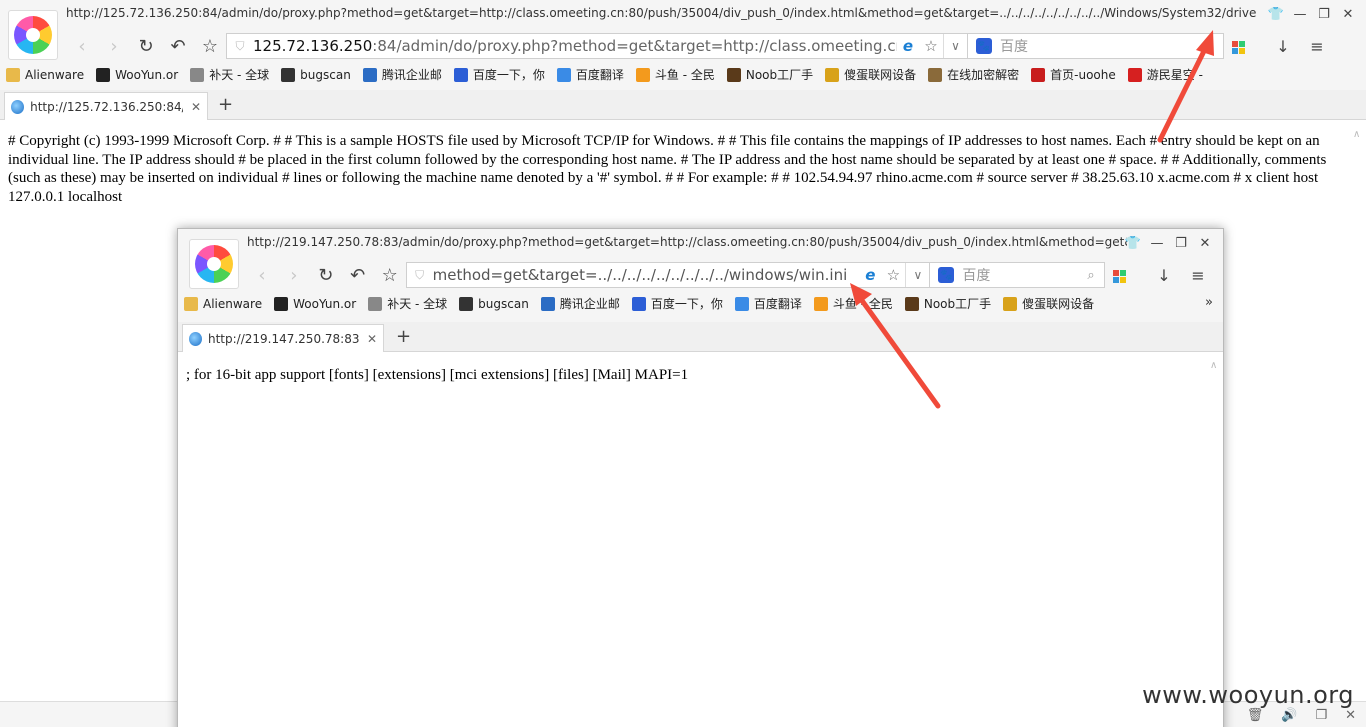 The height and width of the screenshot is (727, 1366). Describe the element at coordinates (1255, 715) in the screenshot. I see `trash-icon: 🗑` at that location.